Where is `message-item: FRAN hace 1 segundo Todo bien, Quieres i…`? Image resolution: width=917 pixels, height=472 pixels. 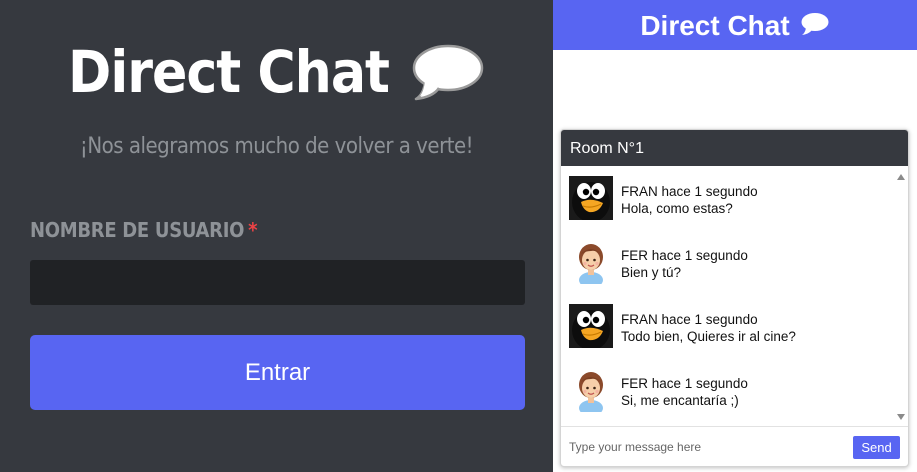
message-item: FRAN hace 1 segundo Todo bien, Quieres i… is located at coordinates (729, 327).